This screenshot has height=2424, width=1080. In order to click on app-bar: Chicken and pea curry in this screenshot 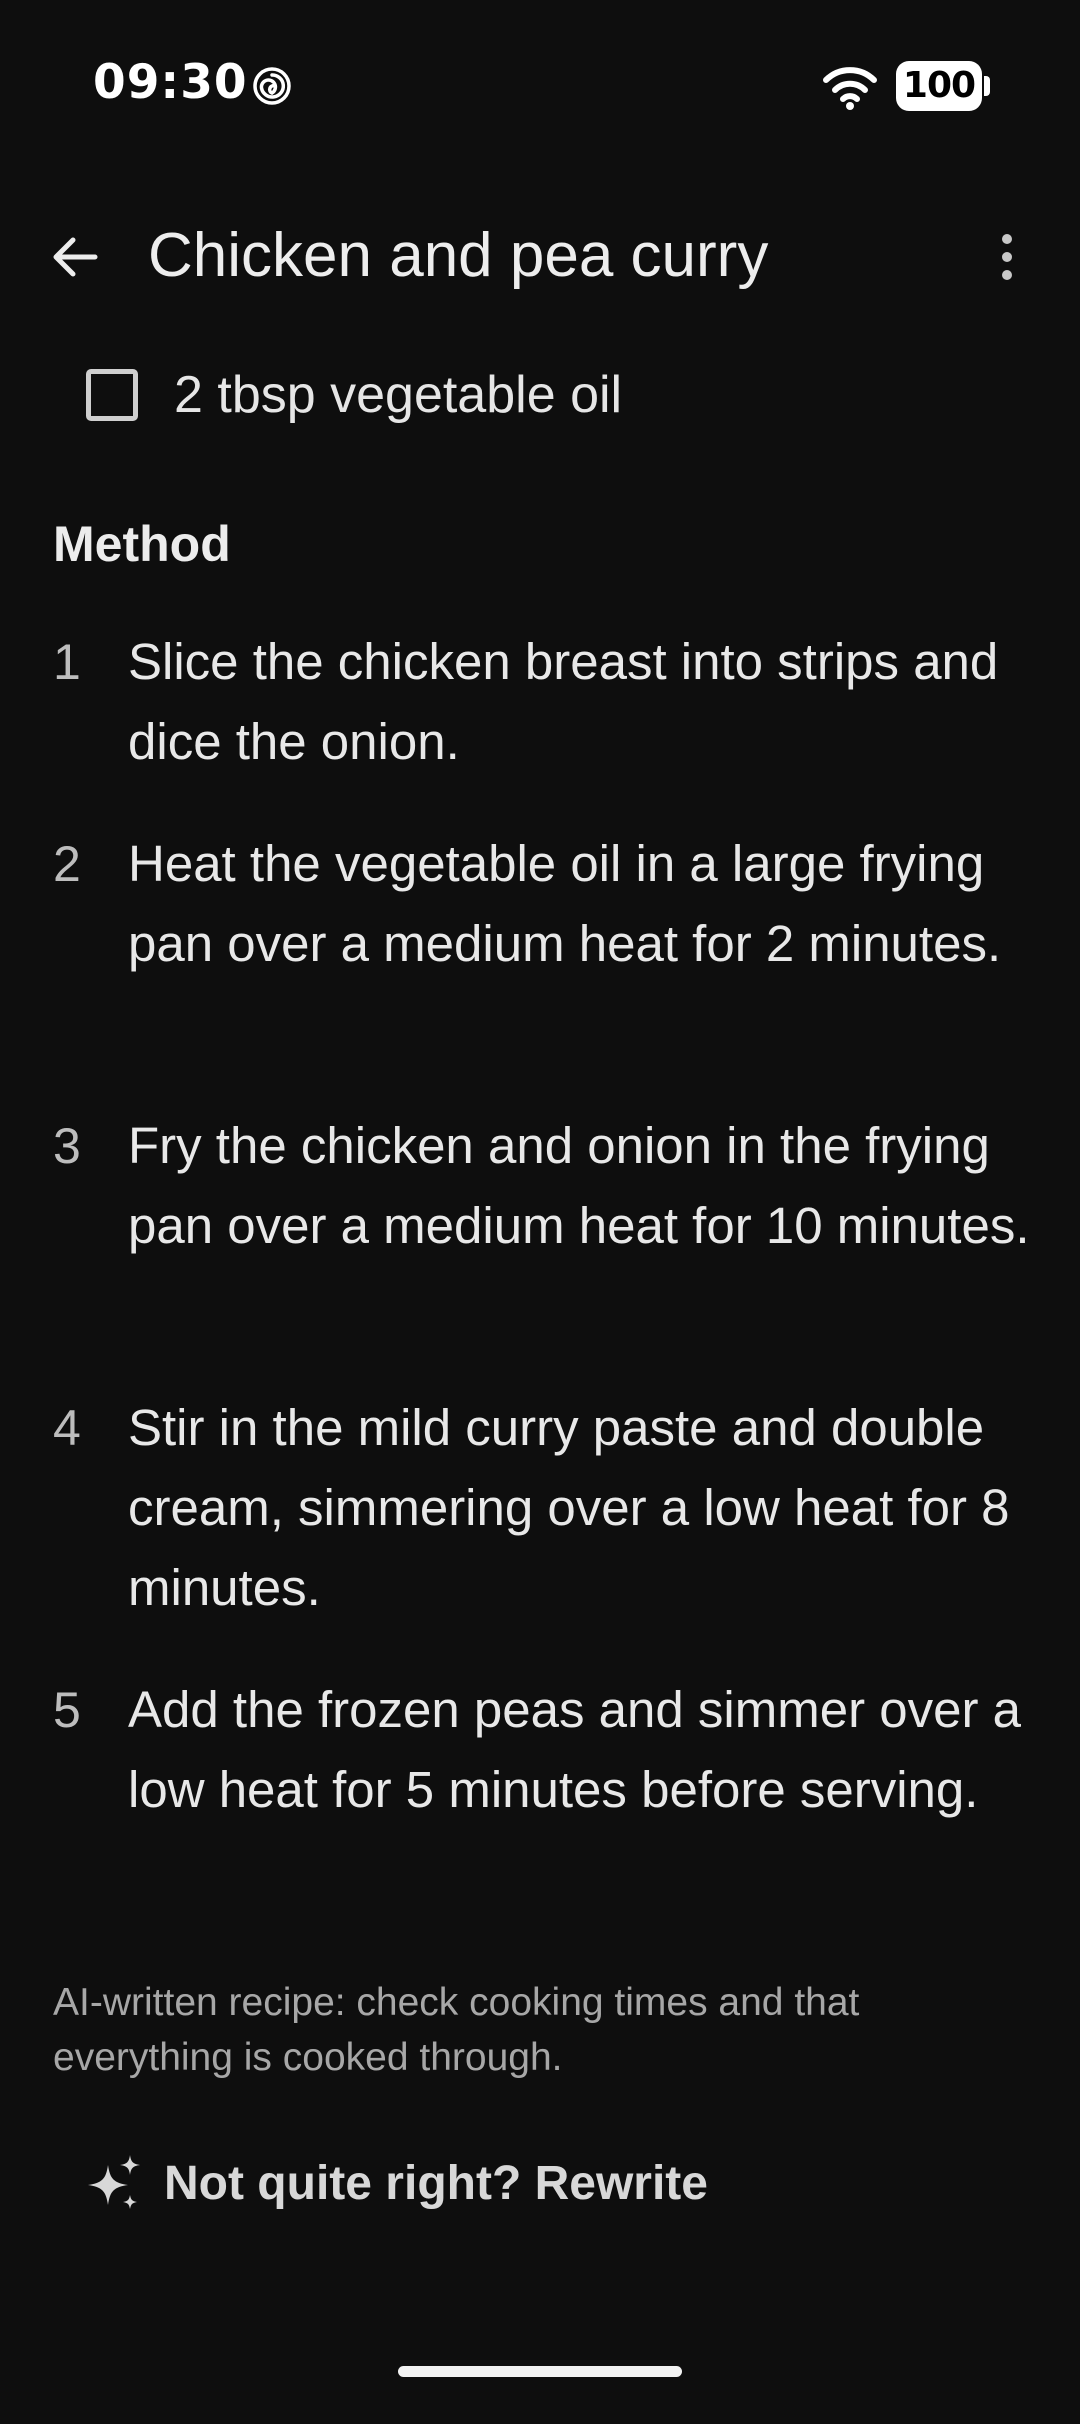, I will do `click(540, 255)`.